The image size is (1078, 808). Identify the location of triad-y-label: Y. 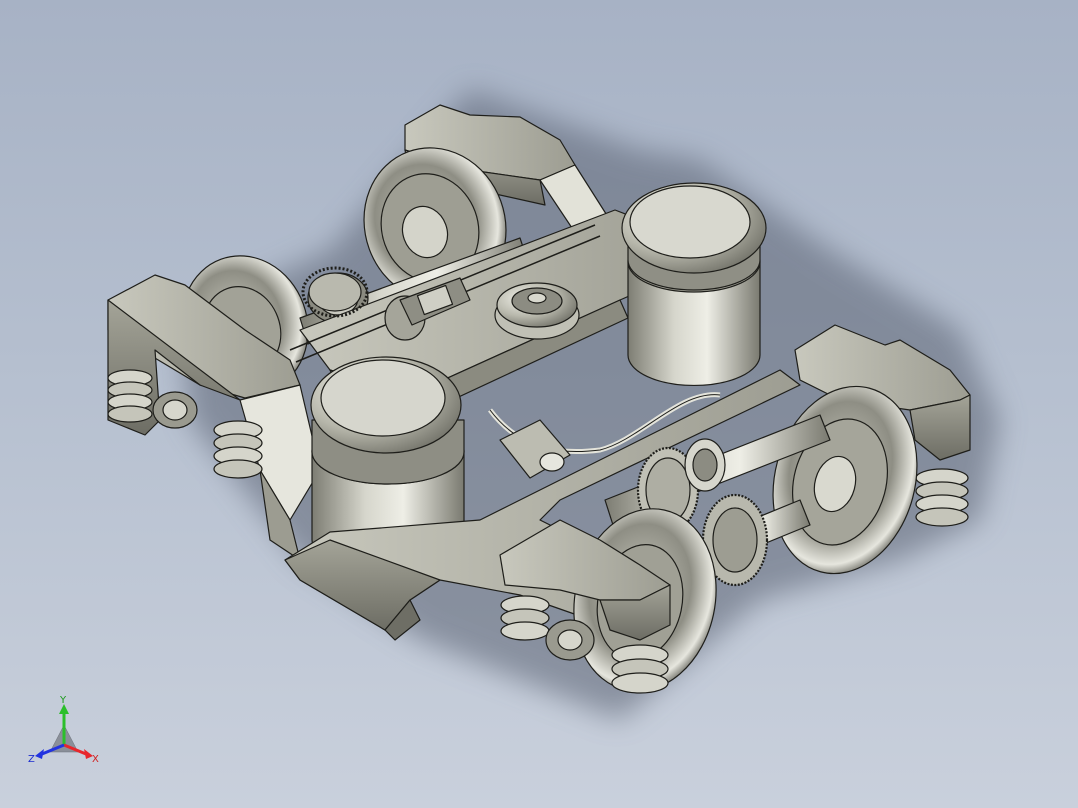
(63, 700).